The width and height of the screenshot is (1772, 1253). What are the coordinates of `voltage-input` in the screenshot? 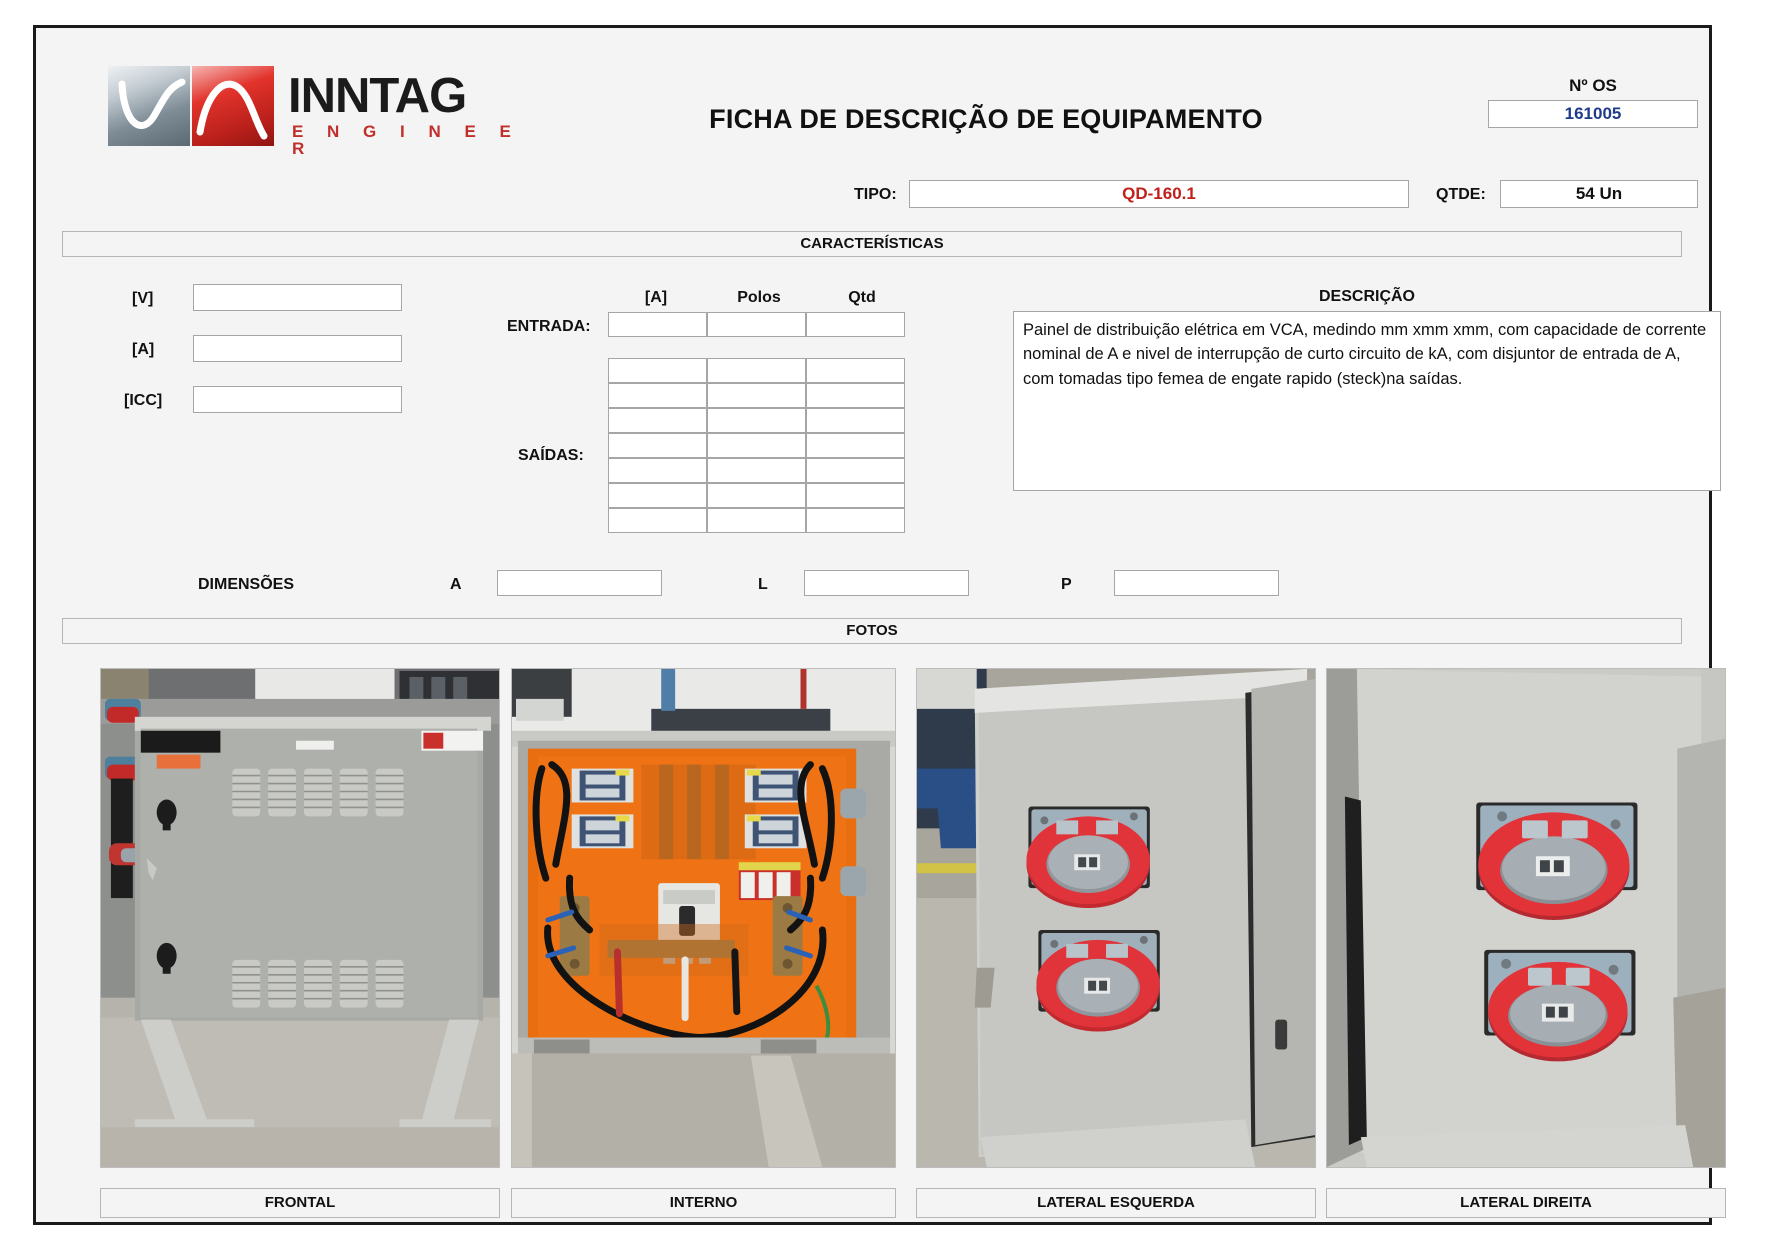 It's located at (297, 297).